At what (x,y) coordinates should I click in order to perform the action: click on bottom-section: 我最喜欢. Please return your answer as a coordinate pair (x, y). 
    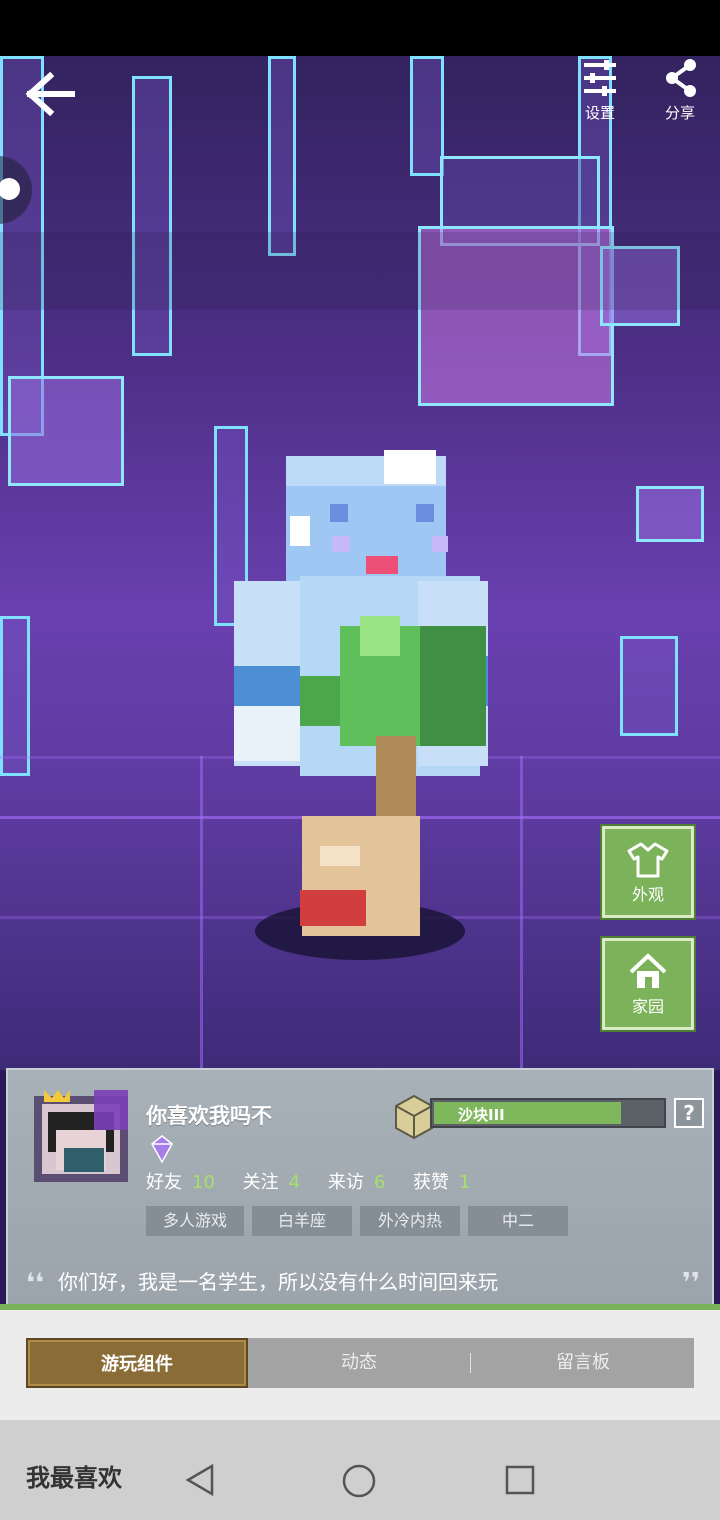
    Looking at the image, I should click on (360, 1470).